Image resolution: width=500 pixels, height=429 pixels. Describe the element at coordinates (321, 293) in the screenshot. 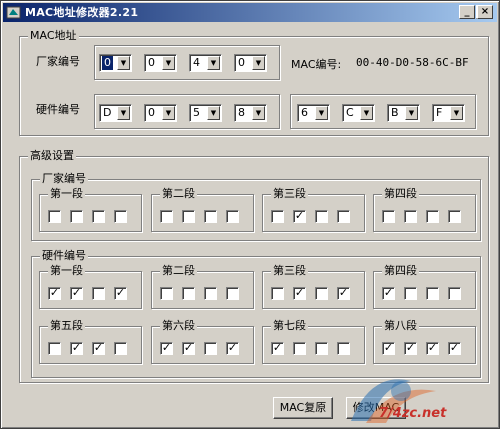

I see `hardware-segment-3-bit-3-checkbox` at that location.